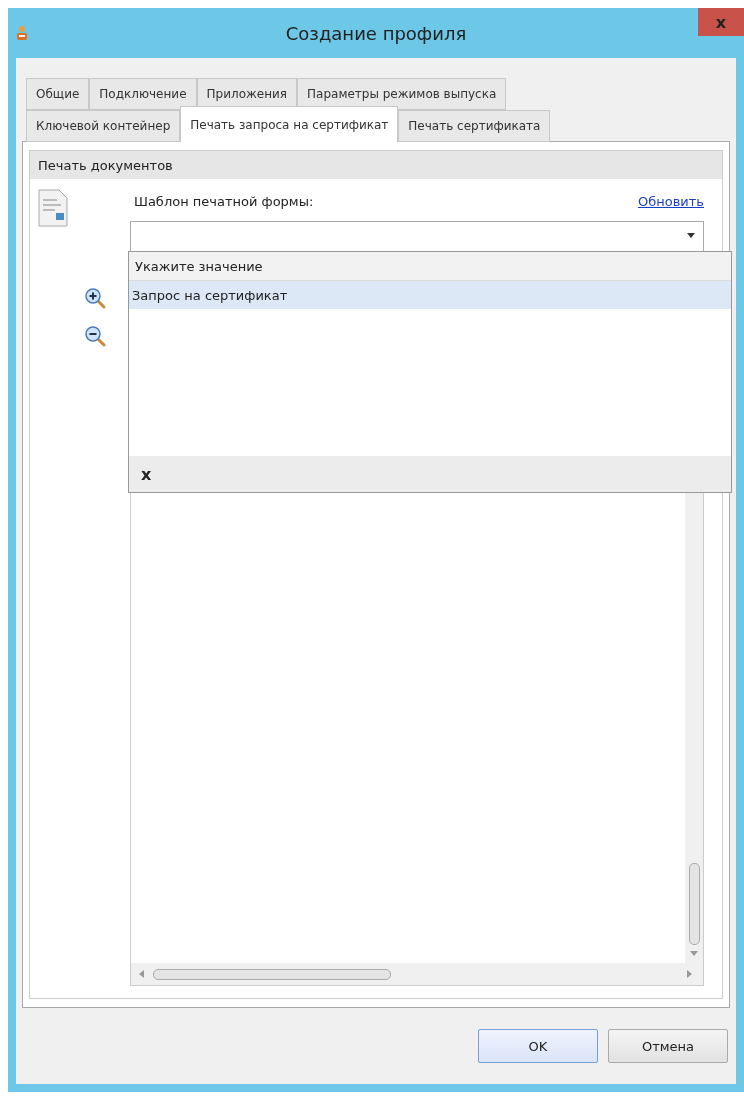 Image resolution: width=744 pixels, height=1097 pixels. Describe the element at coordinates (22, 33) in the screenshot. I see `app-icon` at that location.